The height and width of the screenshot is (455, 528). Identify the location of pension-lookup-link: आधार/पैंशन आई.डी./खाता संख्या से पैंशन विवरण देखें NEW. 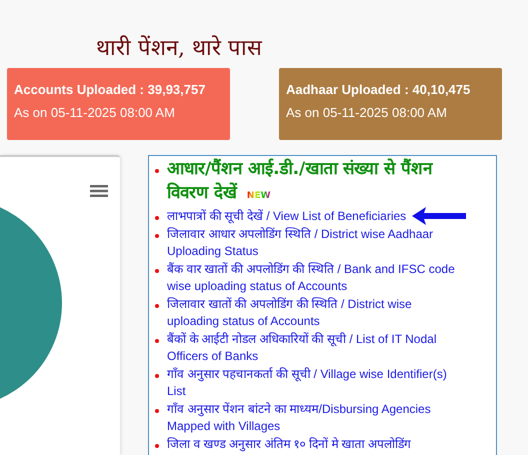
(312, 182).